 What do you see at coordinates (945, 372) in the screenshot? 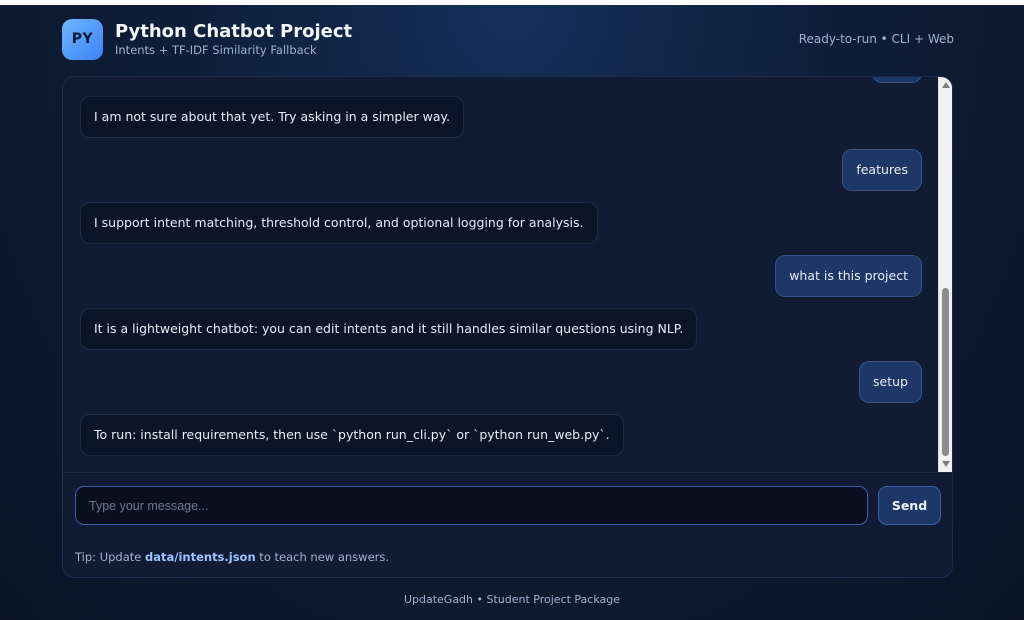
I see `scroll-thumb` at bounding box center [945, 372].